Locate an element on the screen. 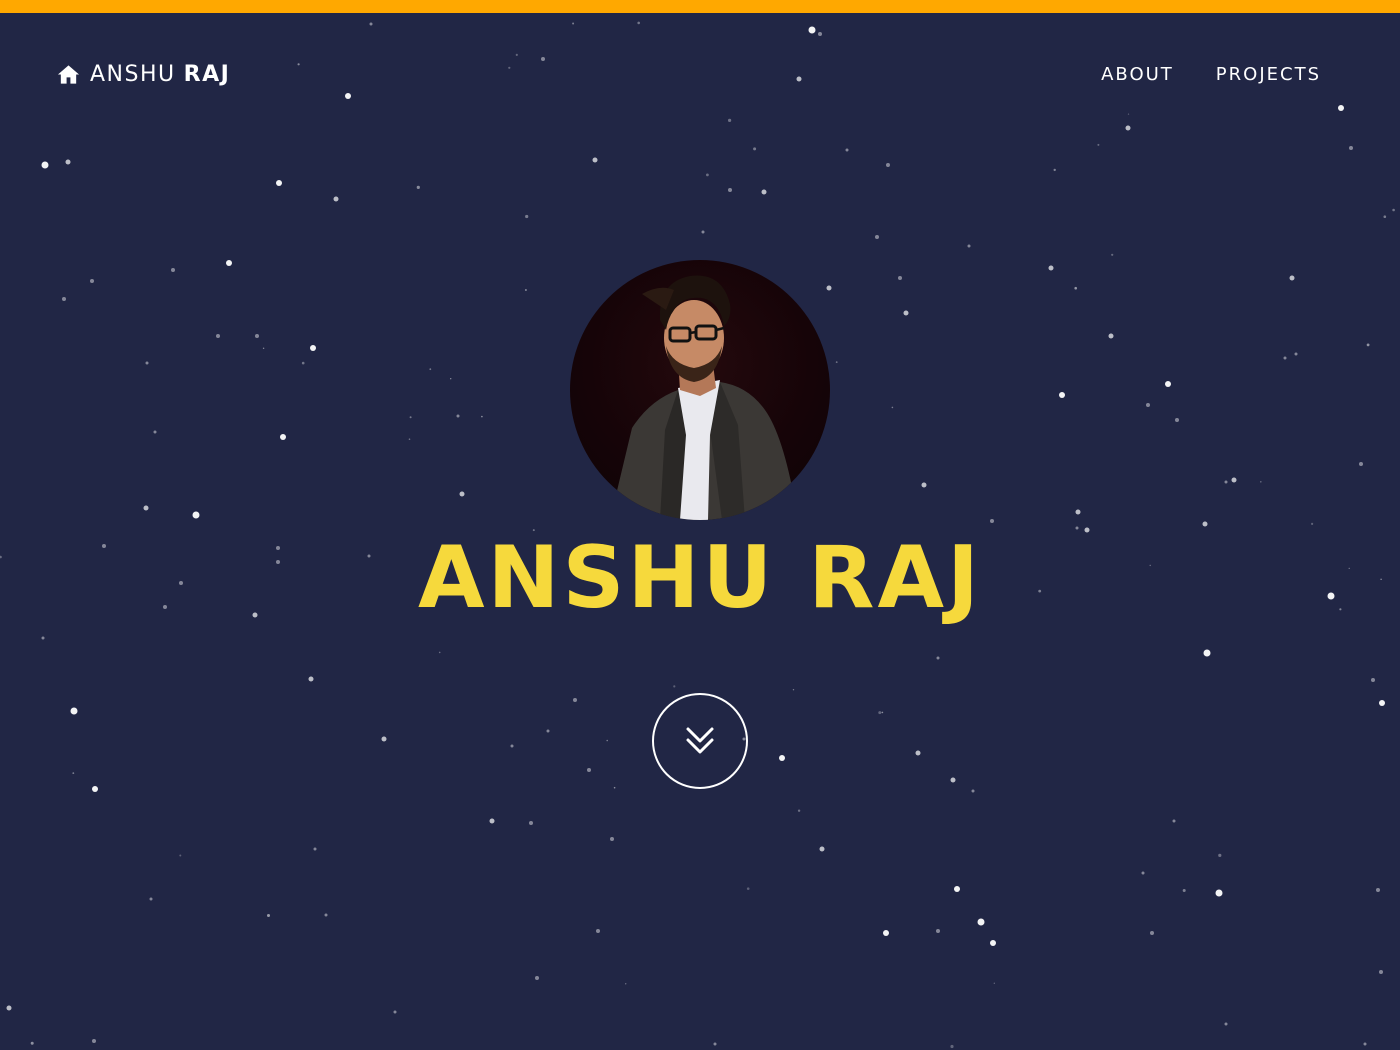 This screenshot has height=1050, width=1400. nav-link-about: ABOUT is located at coordinates (1137, 74).